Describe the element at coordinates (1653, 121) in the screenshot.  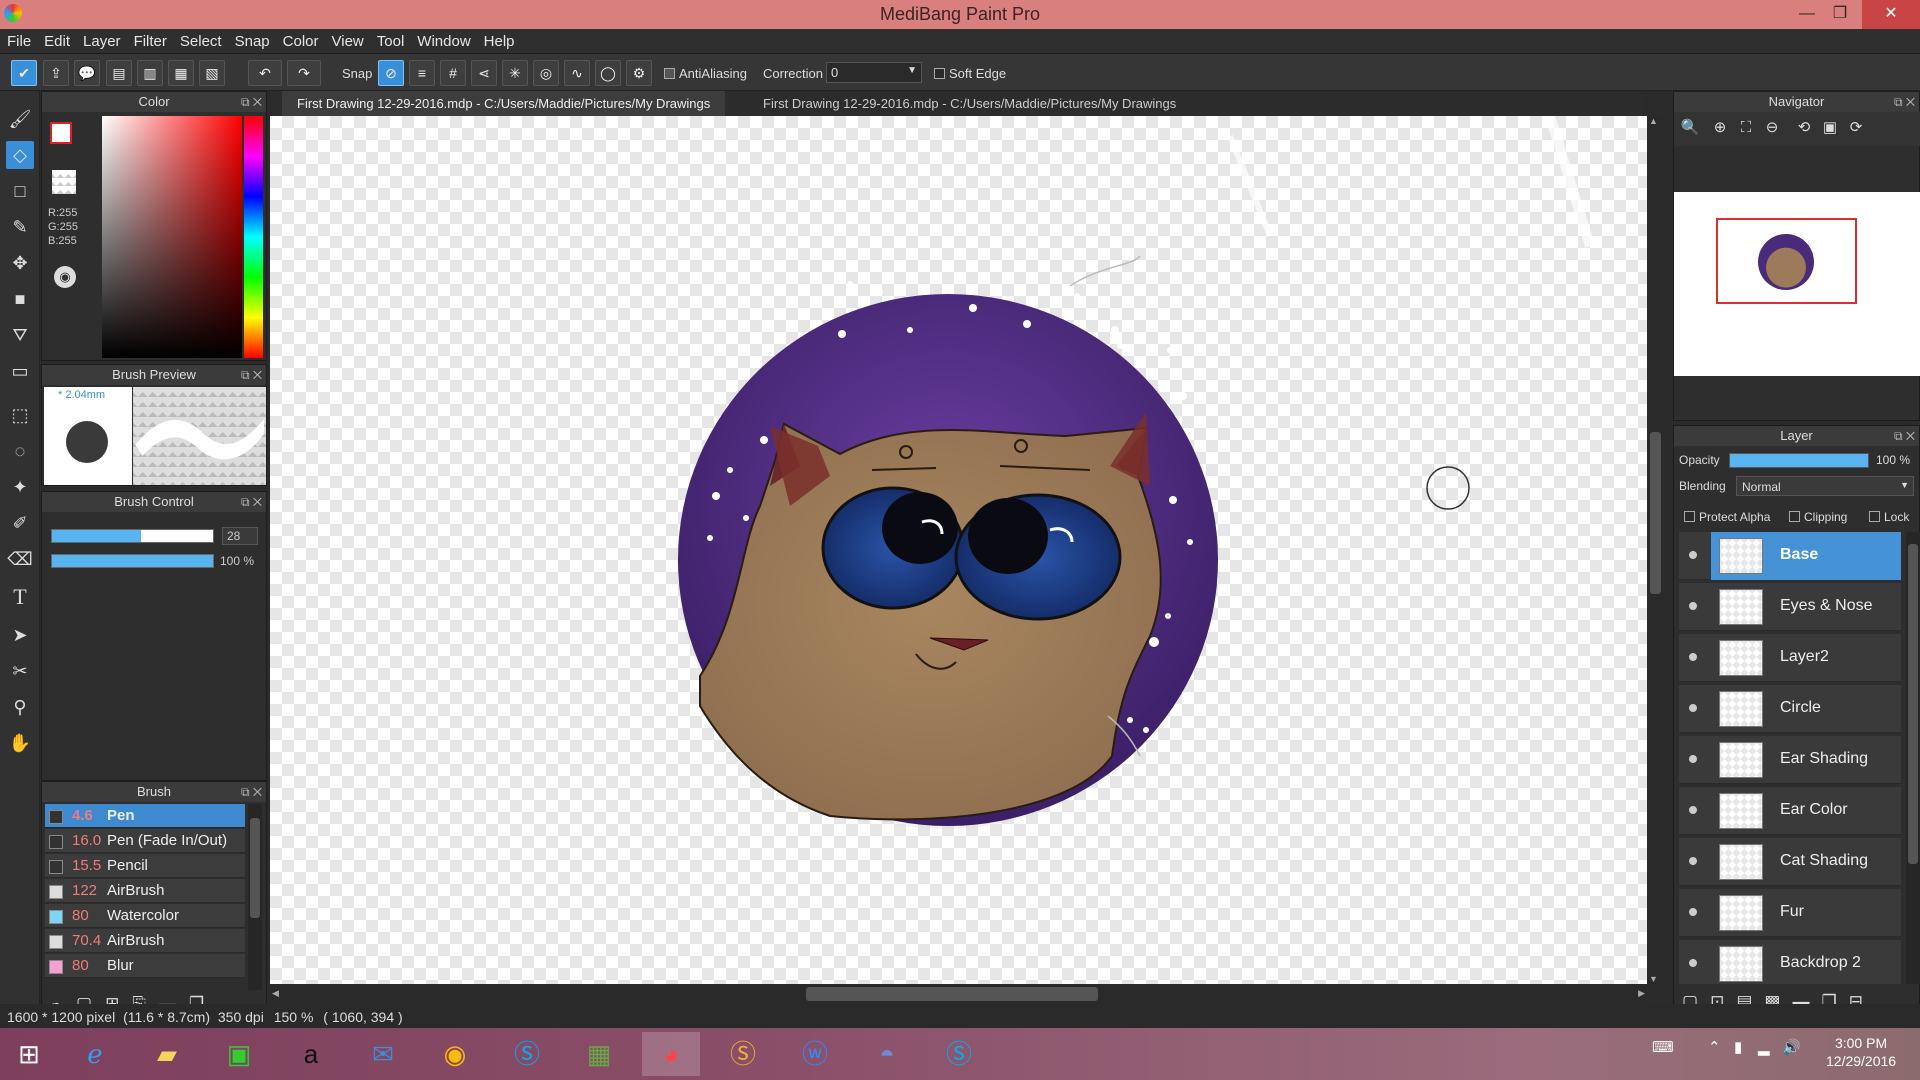
I see `scroll-up-icon: ▲` at that location.